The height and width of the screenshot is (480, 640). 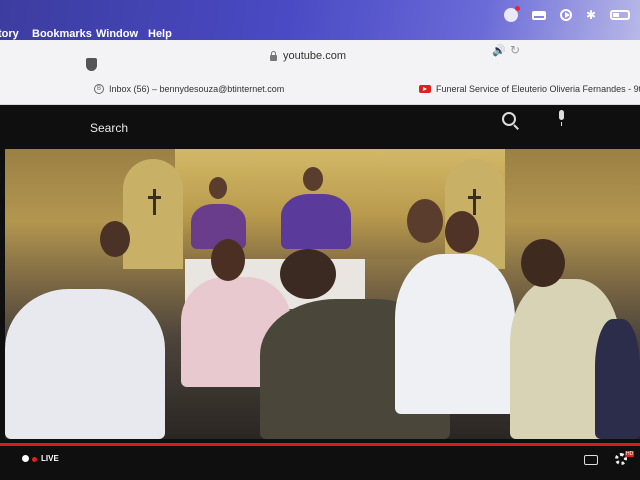 What do you see at coordinates (538, 15) in the screenshot?
I see `bed-icon` at bounding box center [538, 15].